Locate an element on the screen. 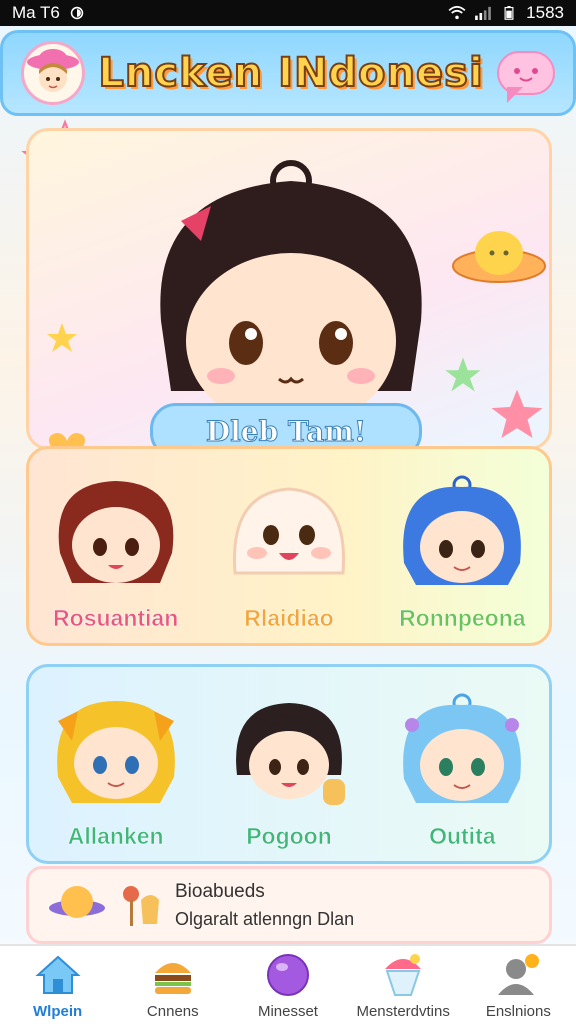 The height and width of the screenshot is (1024, 576). avatar is located at coordinates (53, 73).